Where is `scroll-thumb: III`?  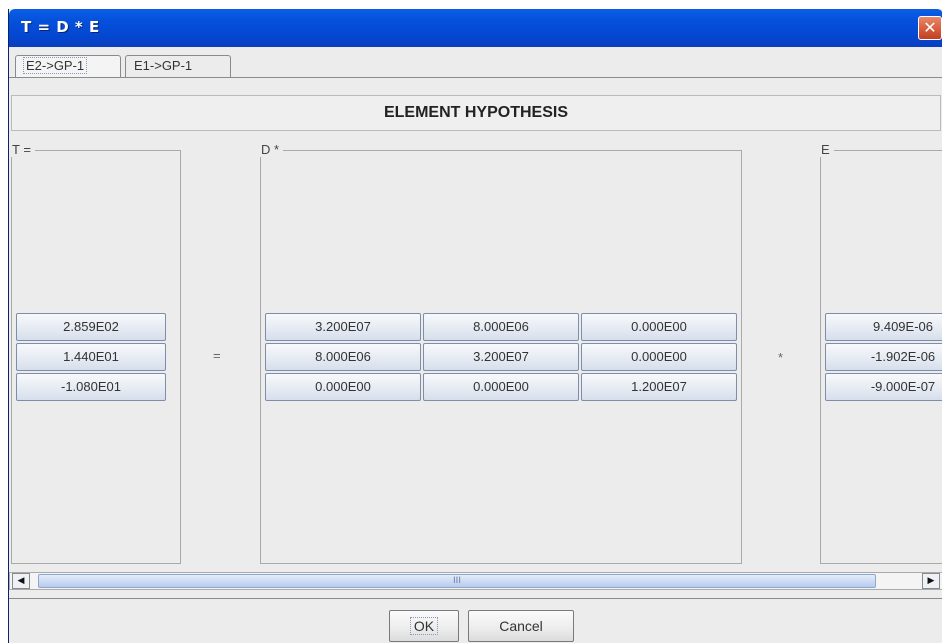 scroll-thumb: III is located at coordinates (457, 581).